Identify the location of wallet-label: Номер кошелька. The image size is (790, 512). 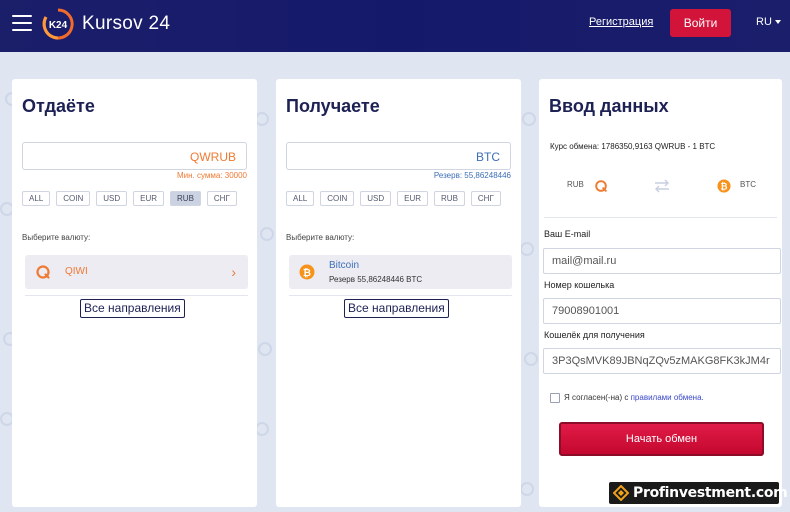
(579, 285).